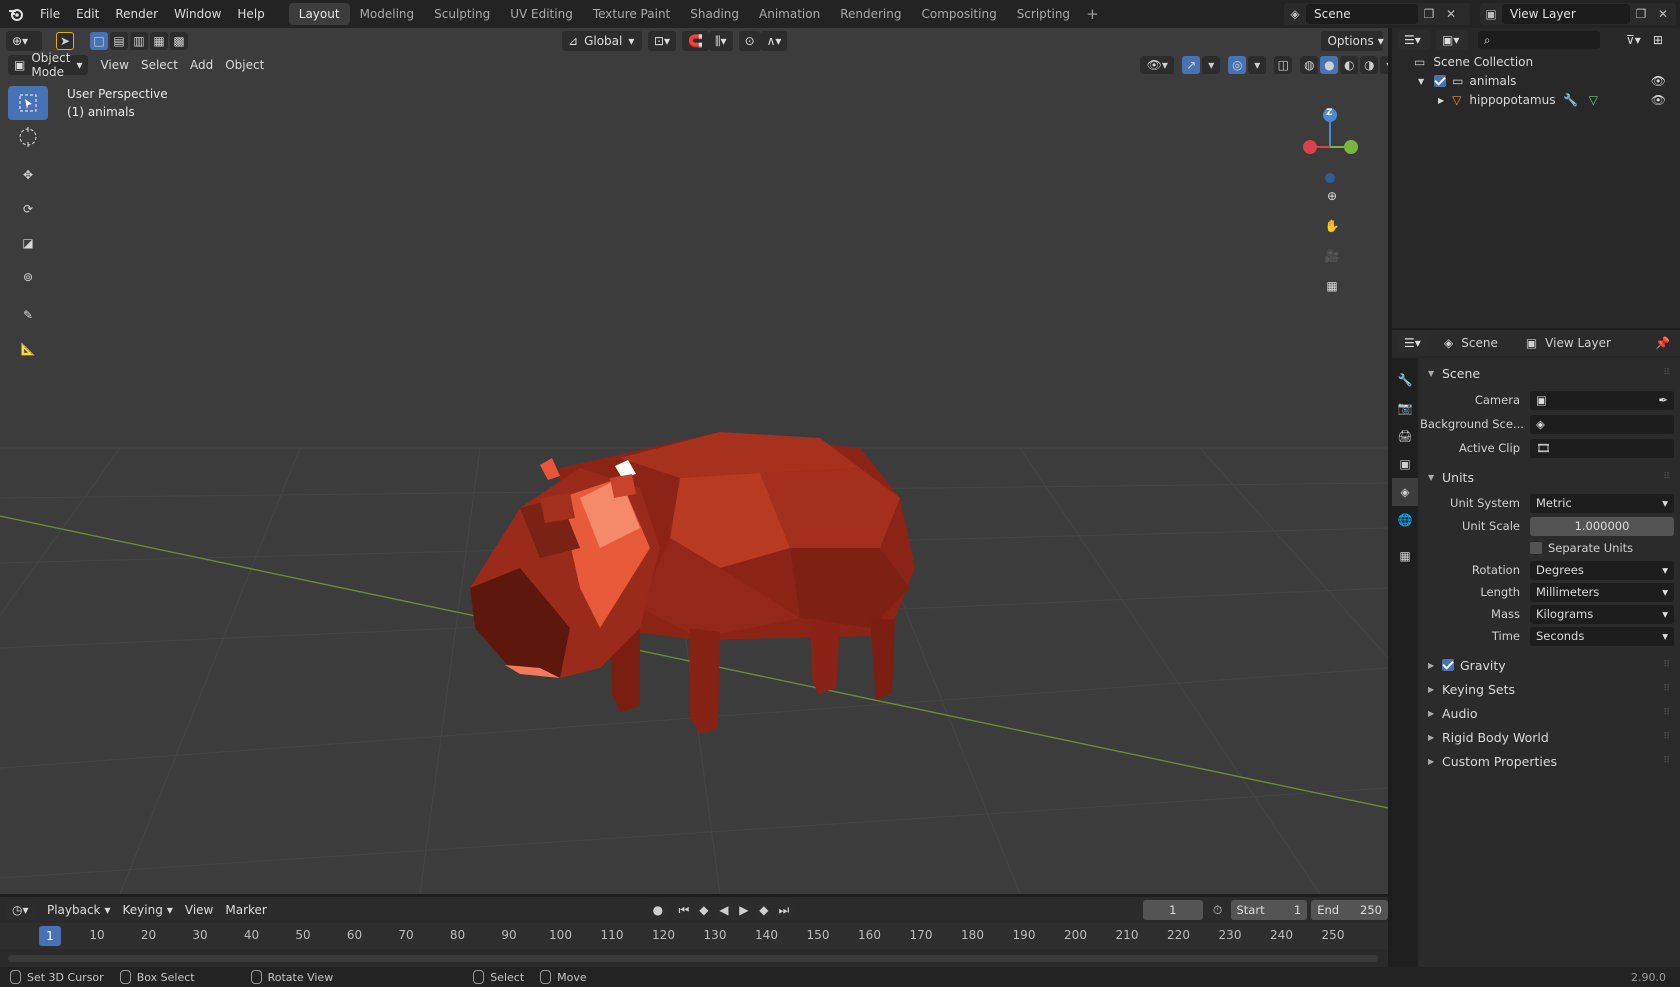  I want to click on render-tab-icon: 📷, so click(1405, 408).